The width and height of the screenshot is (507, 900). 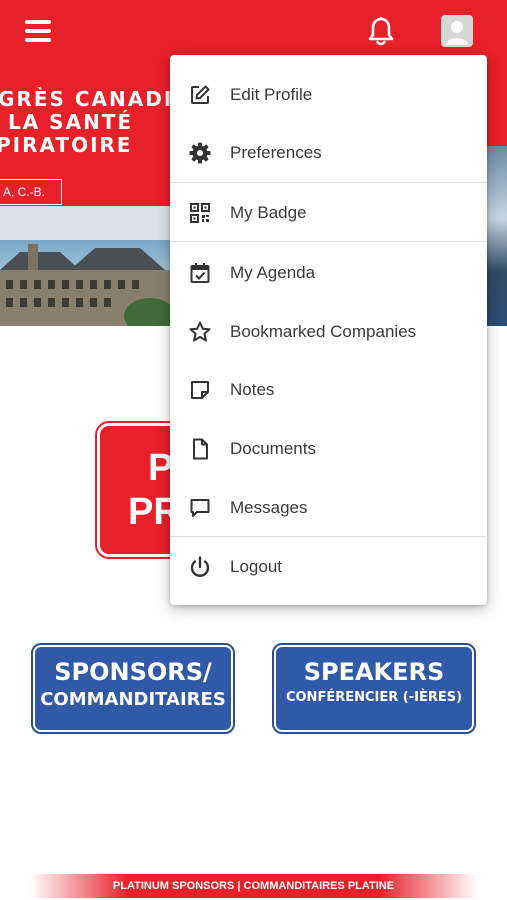 I want to click on document-icon, so click(x=200, y=449).